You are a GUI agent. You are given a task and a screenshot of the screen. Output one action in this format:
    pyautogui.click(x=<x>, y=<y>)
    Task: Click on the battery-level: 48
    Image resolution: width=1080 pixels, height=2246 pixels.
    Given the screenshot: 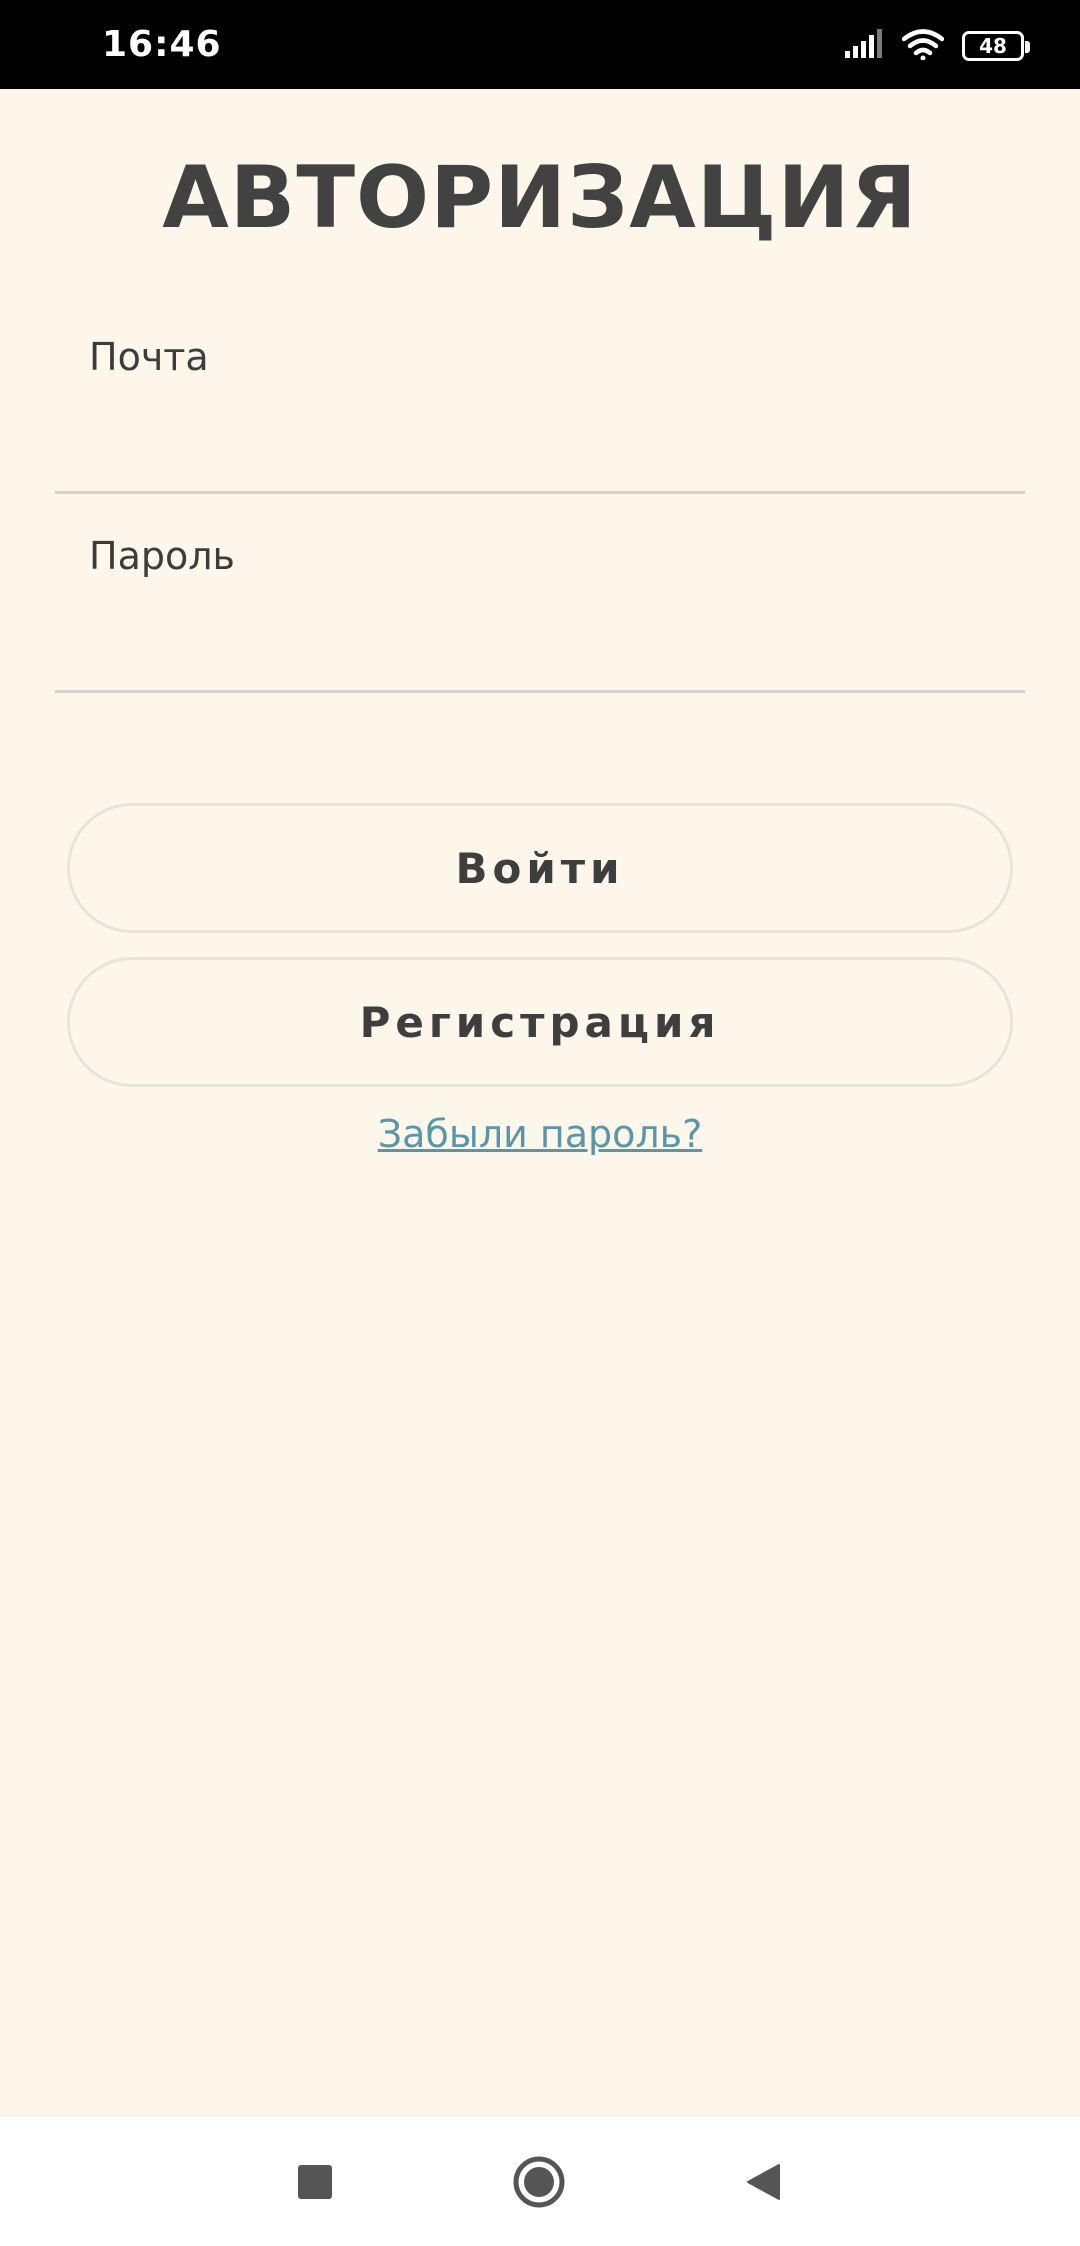 What is the action you would take?
    pyautogui.click(x=993, y=46)
    